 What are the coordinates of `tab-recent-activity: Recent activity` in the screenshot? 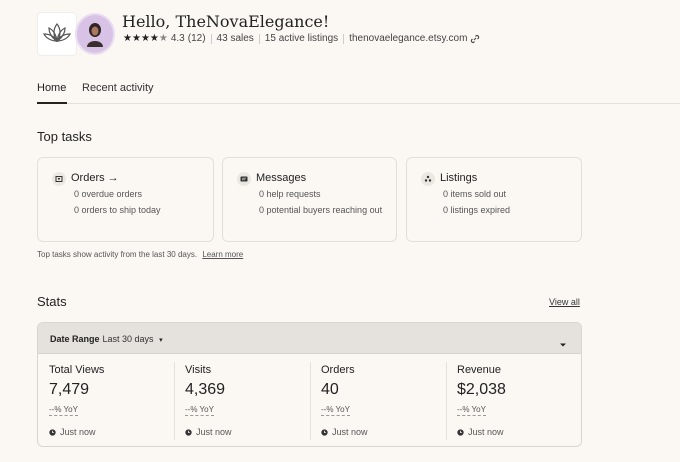 It's located at (118, 88).